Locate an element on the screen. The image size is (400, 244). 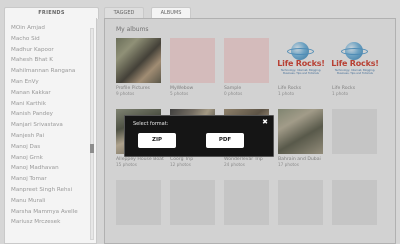
friend-item: Manu Murali is located at coordinates (49, 201).